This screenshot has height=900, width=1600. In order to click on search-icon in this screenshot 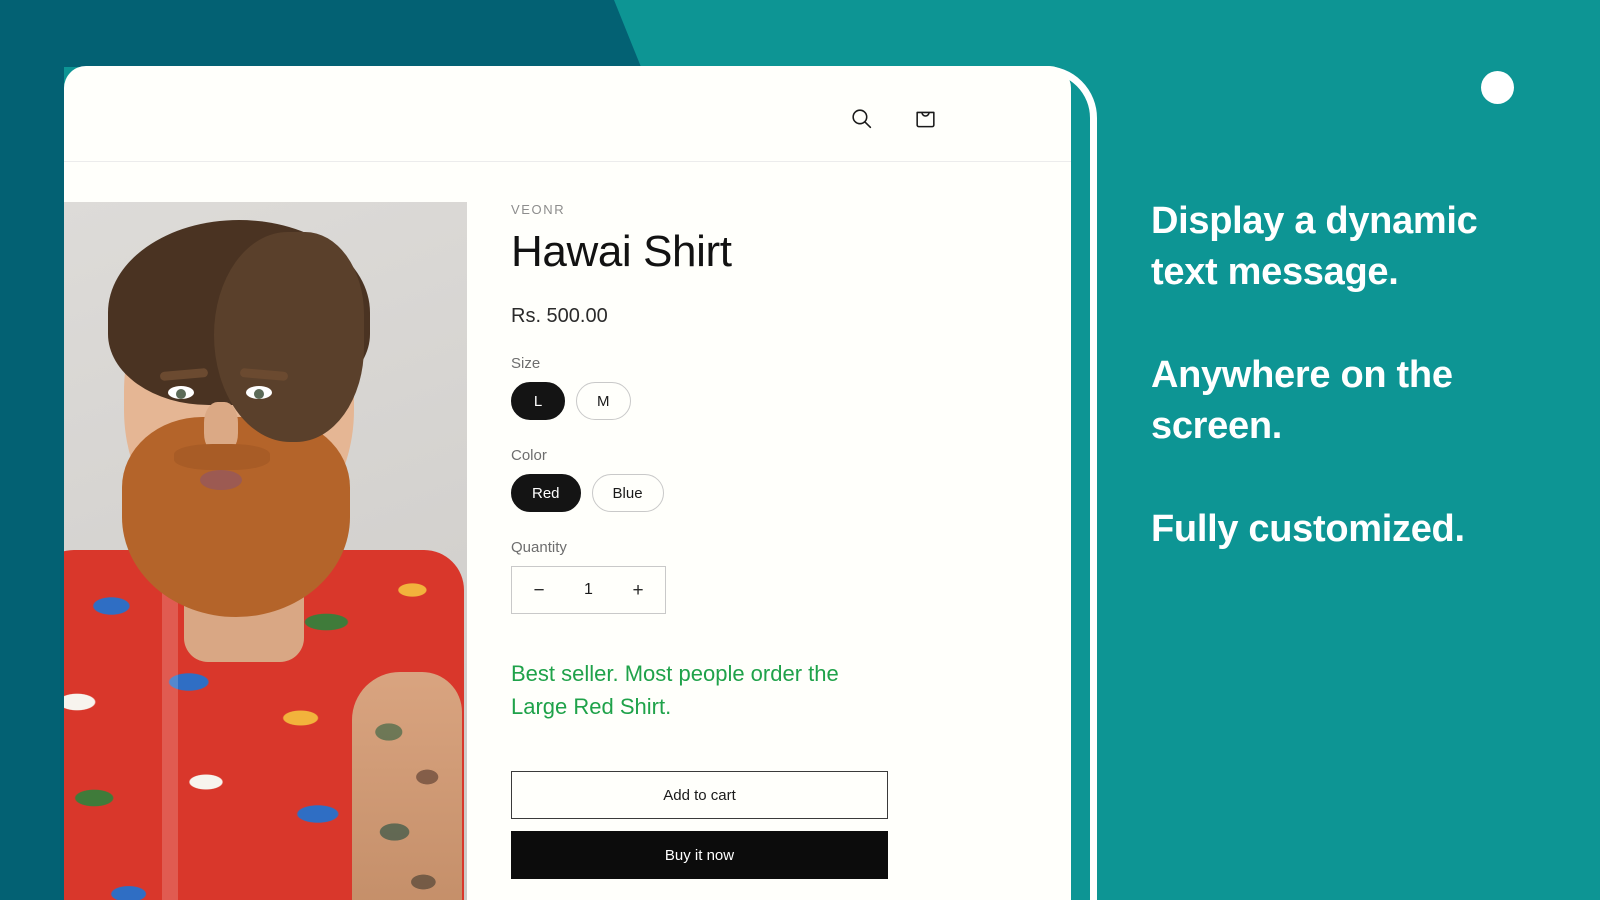, I will do `click(861, 118)`.